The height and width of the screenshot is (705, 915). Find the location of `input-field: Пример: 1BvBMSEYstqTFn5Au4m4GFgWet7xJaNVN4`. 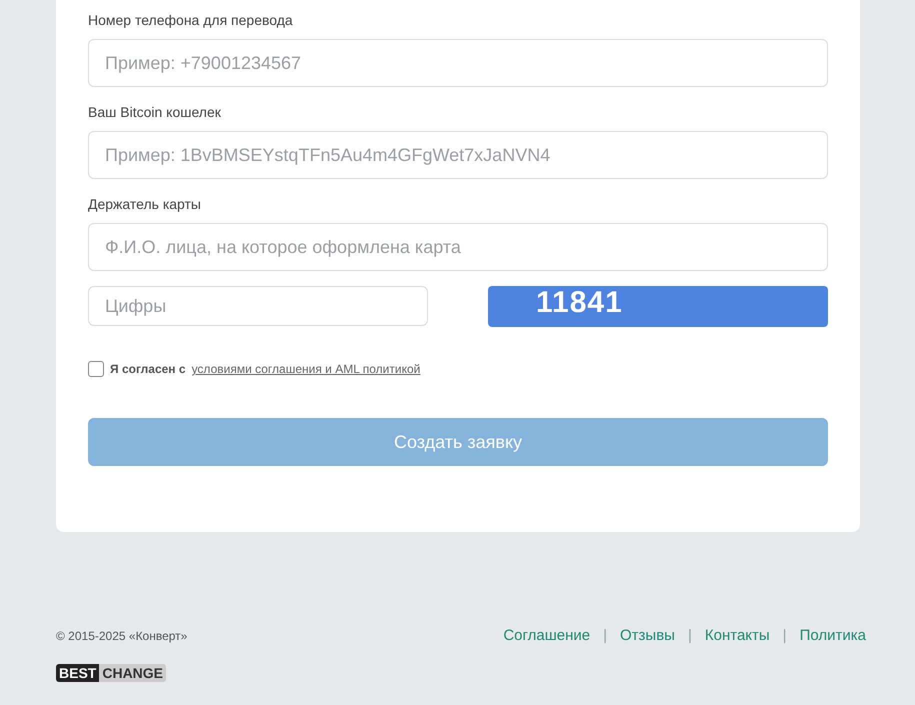

input-field: Пример: 1BvBMSEYstqTFn5Au4m4GFgWet7xJaNVN4 is located at coordinates (458, 155).